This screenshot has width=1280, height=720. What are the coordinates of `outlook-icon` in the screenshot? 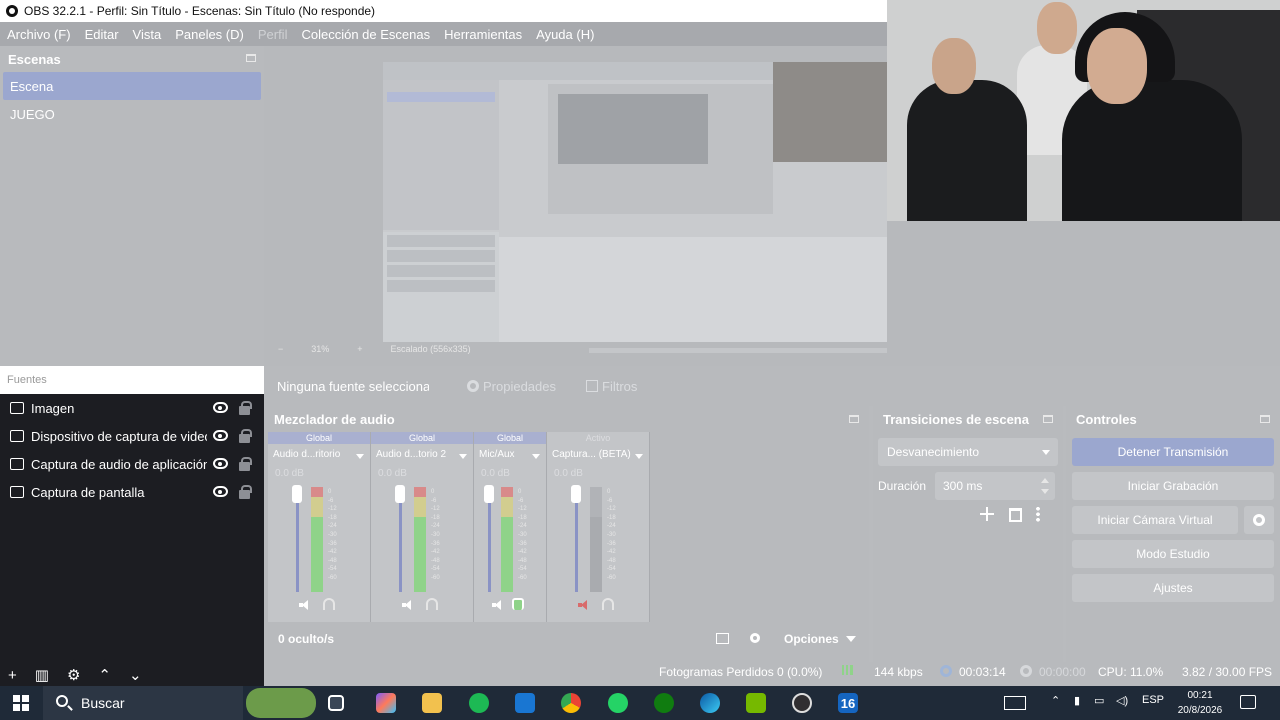 It's located at (525, 703).